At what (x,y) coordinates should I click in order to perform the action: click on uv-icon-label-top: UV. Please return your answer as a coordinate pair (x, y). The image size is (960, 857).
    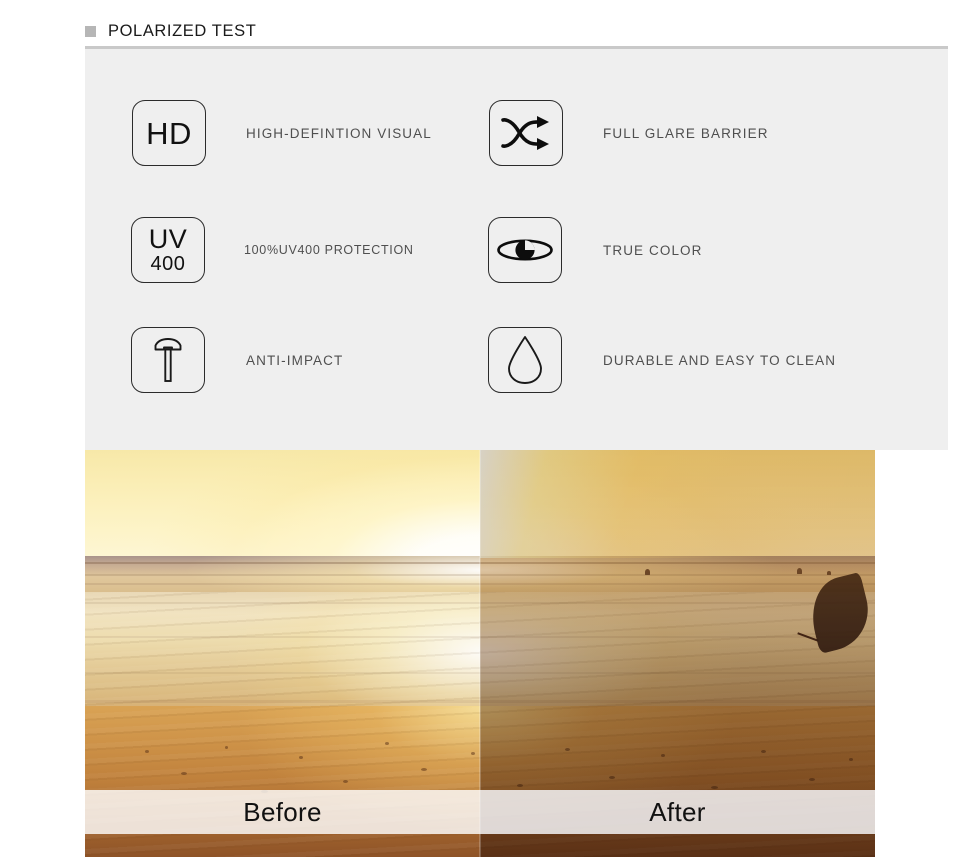
    Looking at the image, I should click on (168, 239).